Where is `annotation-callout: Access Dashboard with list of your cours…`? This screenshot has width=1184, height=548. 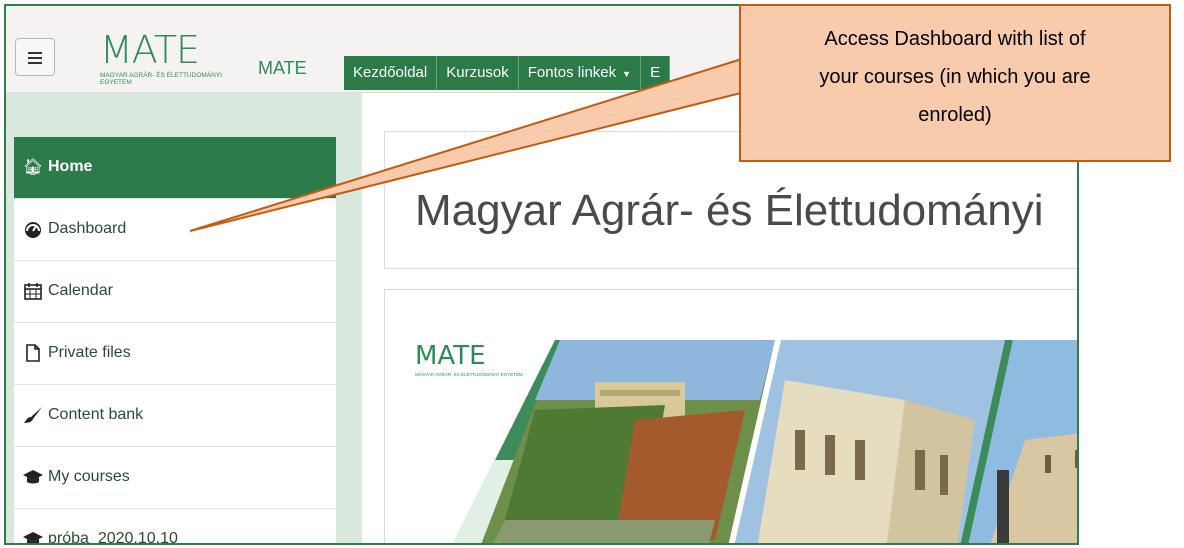
annotation-callout: Access Dashboard with list of your cours… is located at coordinates (955, 83).